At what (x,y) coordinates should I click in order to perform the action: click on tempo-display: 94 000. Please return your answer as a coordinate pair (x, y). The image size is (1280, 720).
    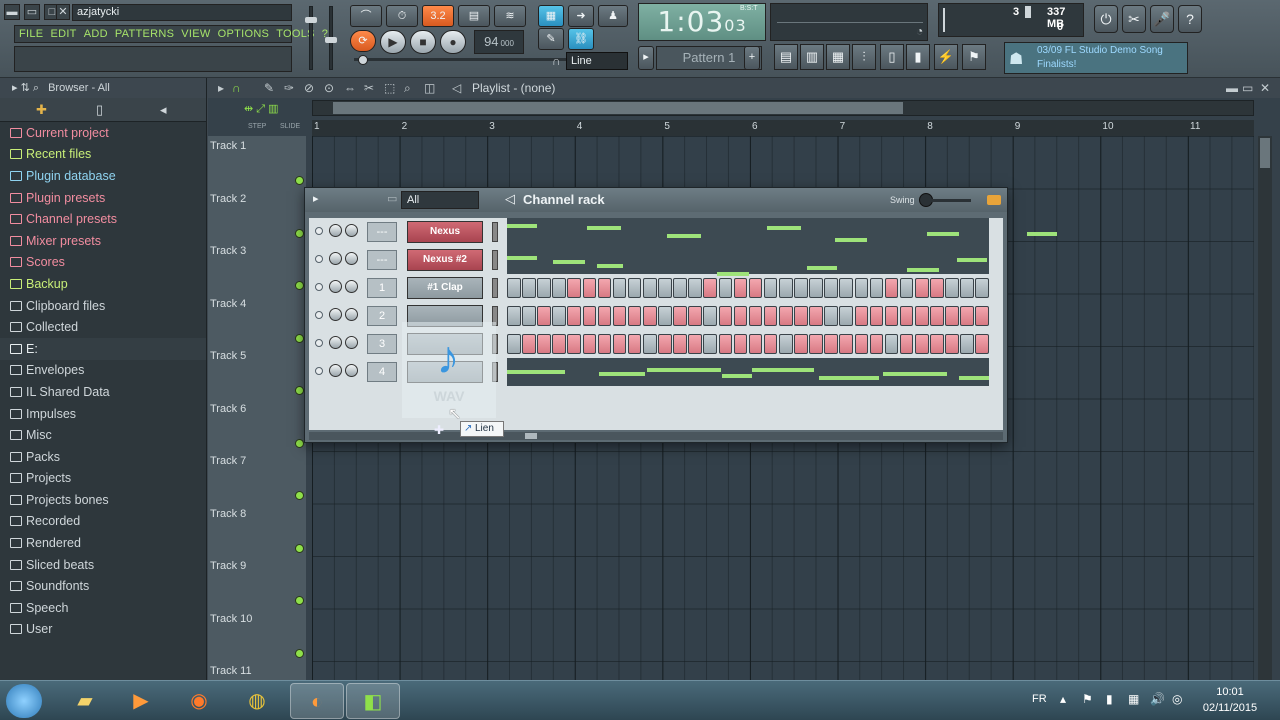
    Looking at the image, I should click on (499, 42).